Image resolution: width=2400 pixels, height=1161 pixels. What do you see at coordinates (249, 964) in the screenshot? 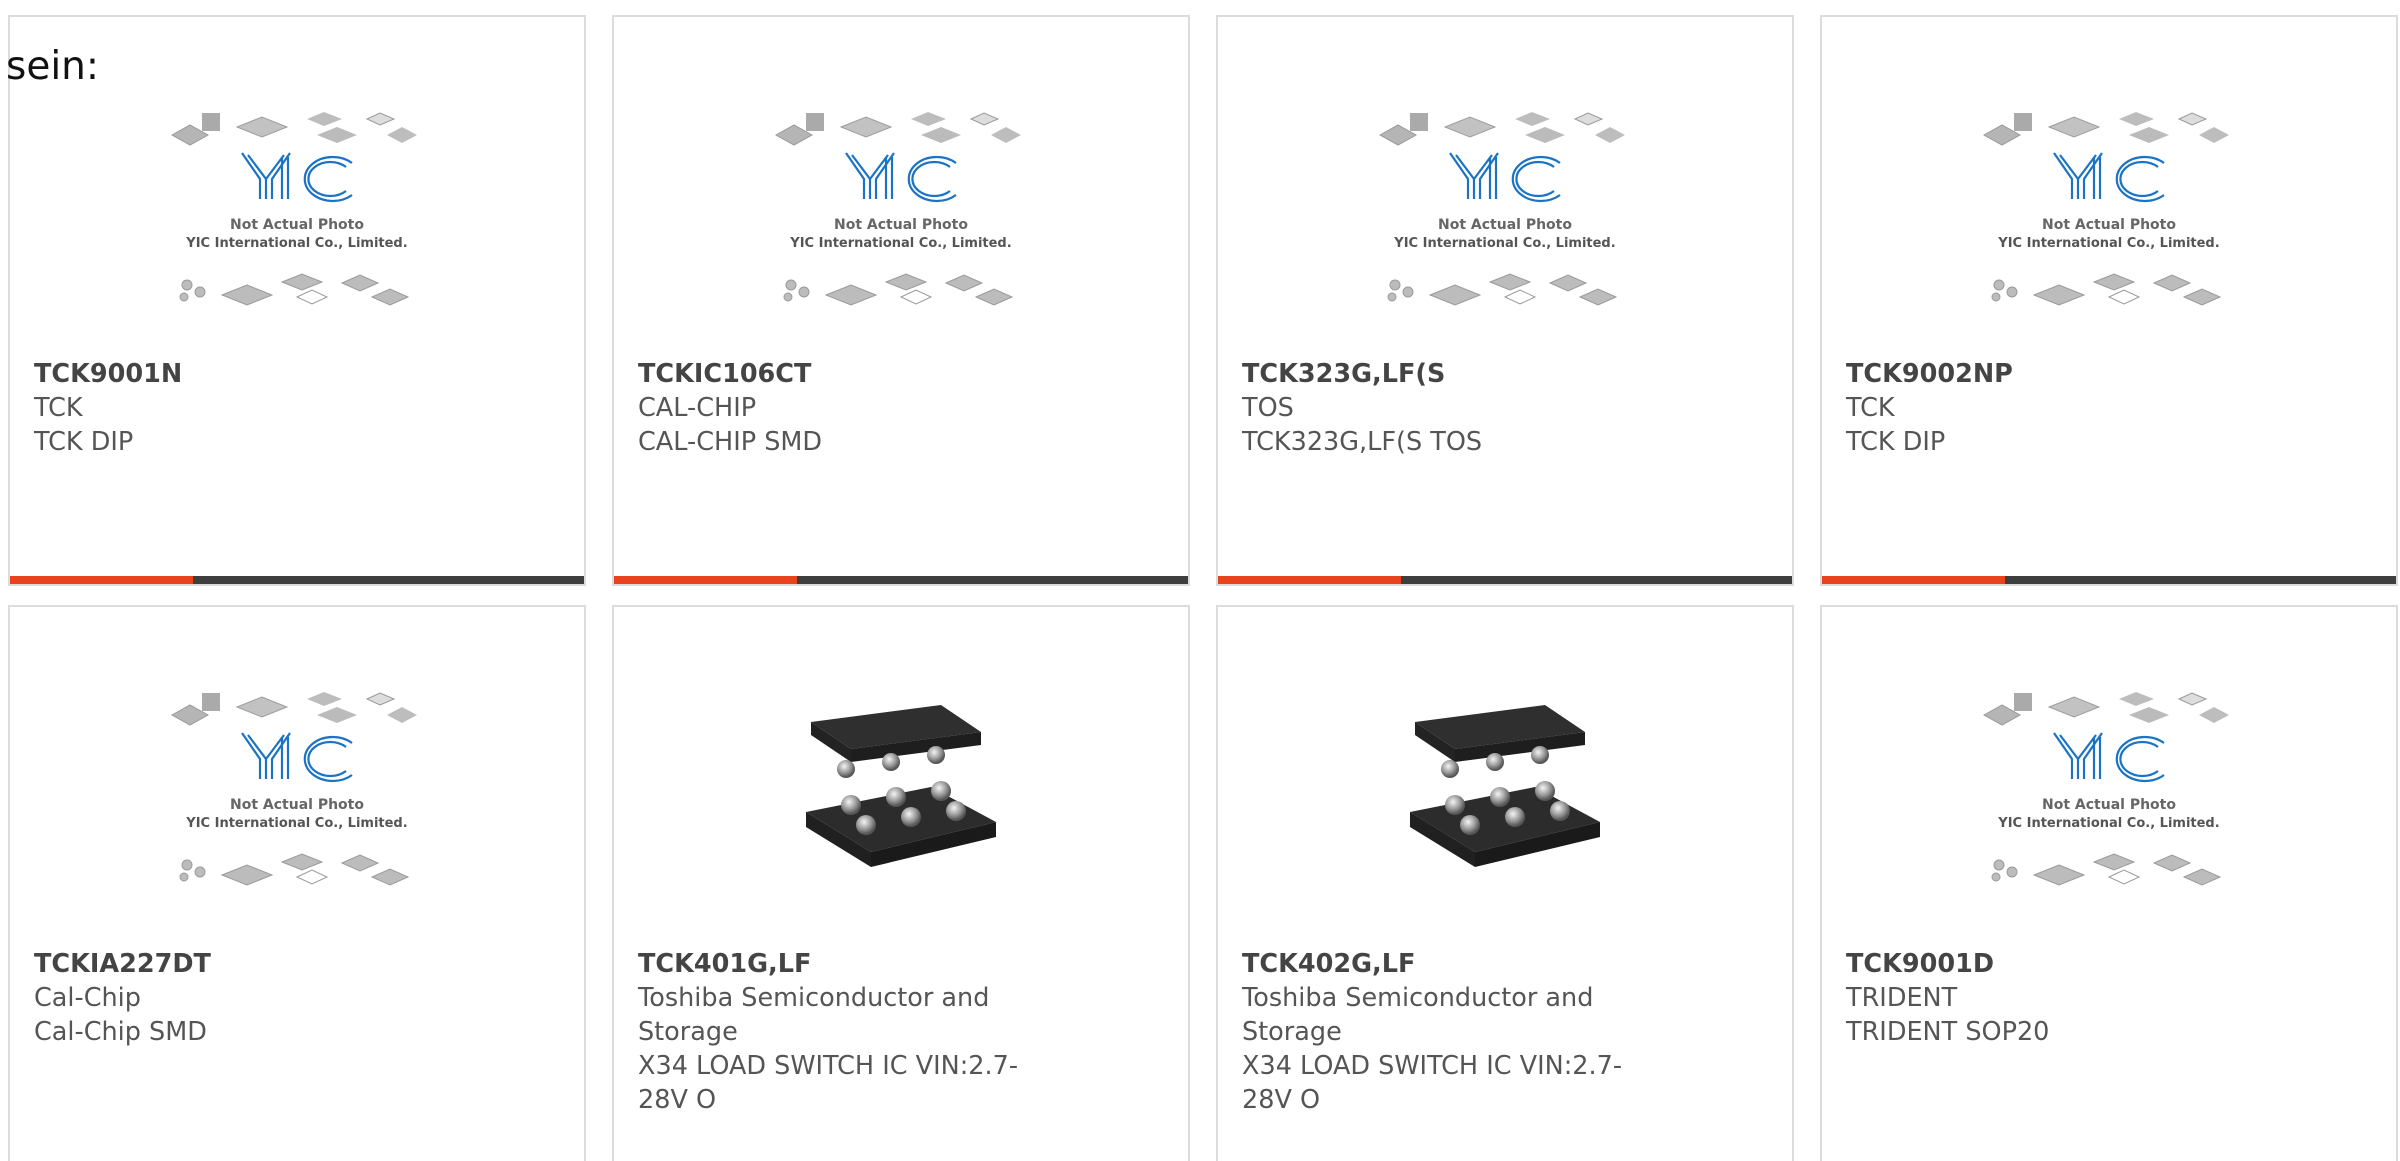
I see `product-part-number: TCKIA227DT` at bounding box center [249, 964].